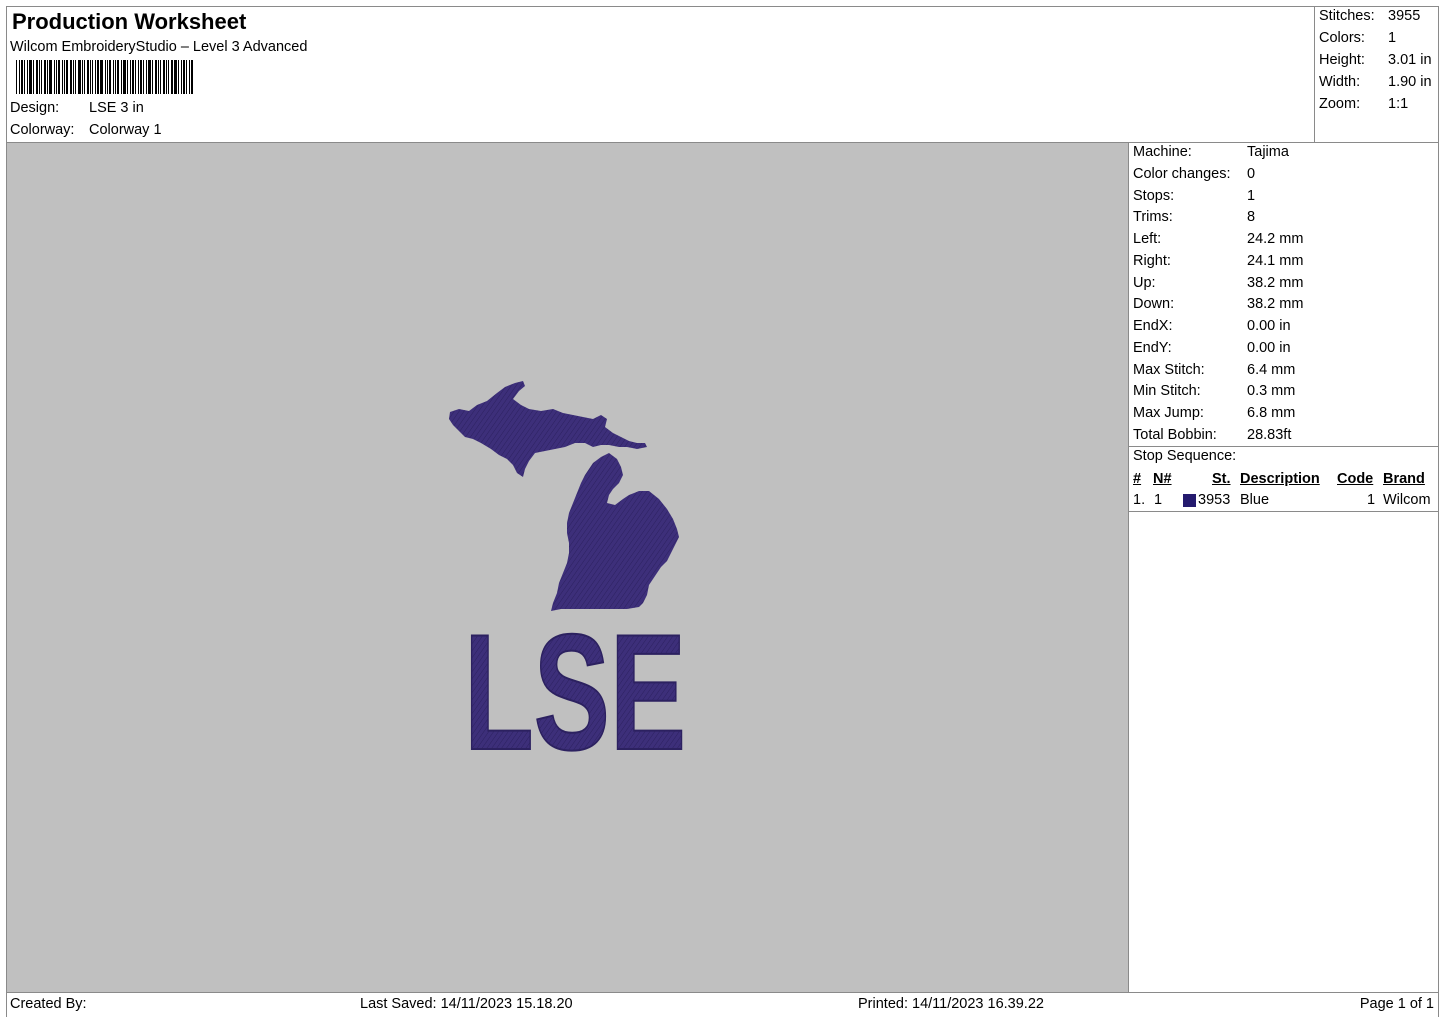 The height and width of the screenshot is (1021, 1445). What do you see at coordinates (1342, 38) in the screenshot?
I see `summary-label: Colors:` at bounding box center [1342, 38].